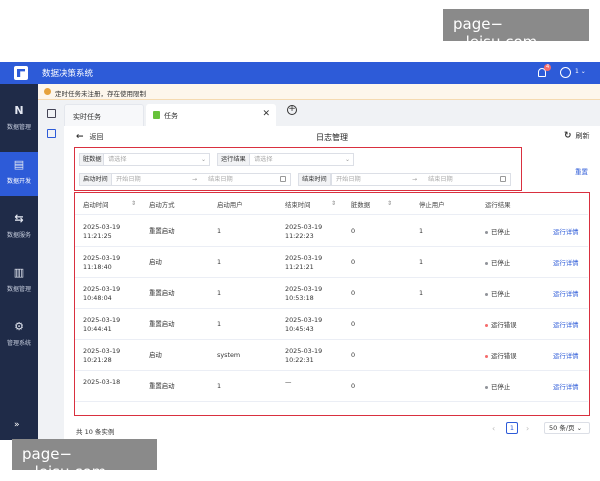  Describe the element at coordinates (211, 115) in the screenshot. I see `tab-task: 任务 ✕` at that location.